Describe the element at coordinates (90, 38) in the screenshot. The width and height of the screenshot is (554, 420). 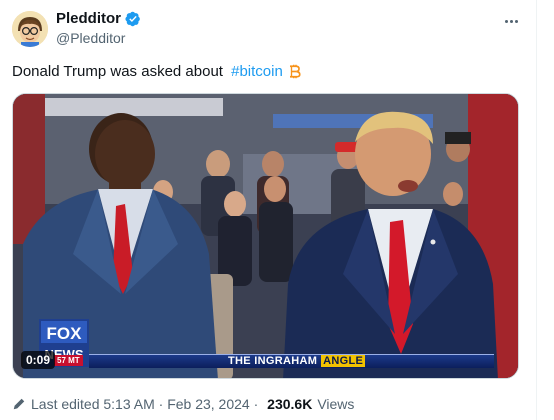
I see `author-handle: @Pledditor` at that location.